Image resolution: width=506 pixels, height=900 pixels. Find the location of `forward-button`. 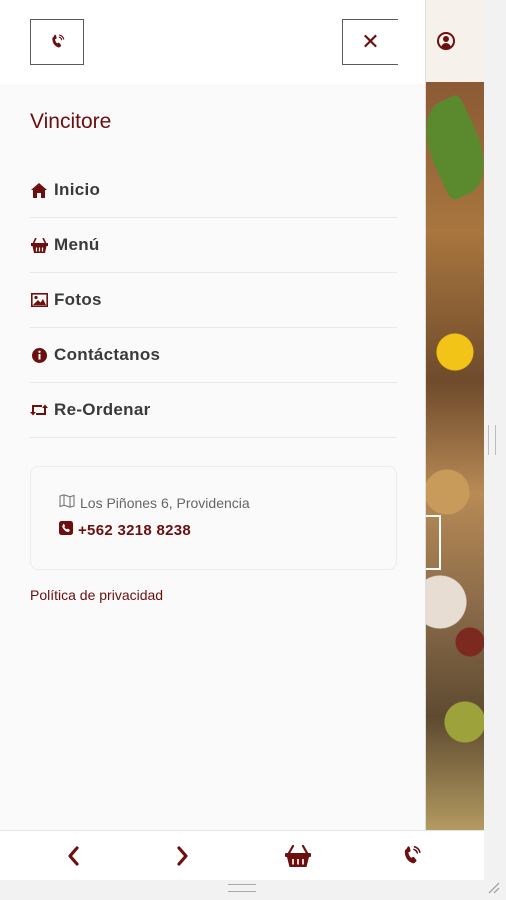

forward-button is located at coordinates (183, 856).